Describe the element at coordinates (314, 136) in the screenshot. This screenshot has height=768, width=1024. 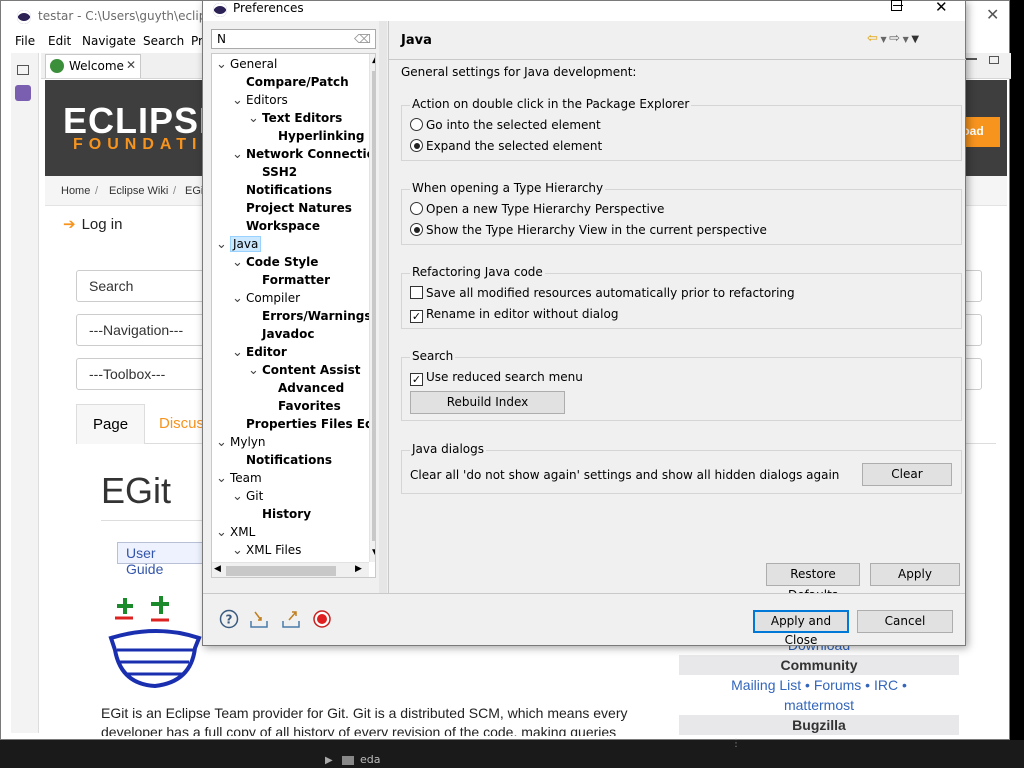
I see `tree-node: Hyperlinking` at that location.